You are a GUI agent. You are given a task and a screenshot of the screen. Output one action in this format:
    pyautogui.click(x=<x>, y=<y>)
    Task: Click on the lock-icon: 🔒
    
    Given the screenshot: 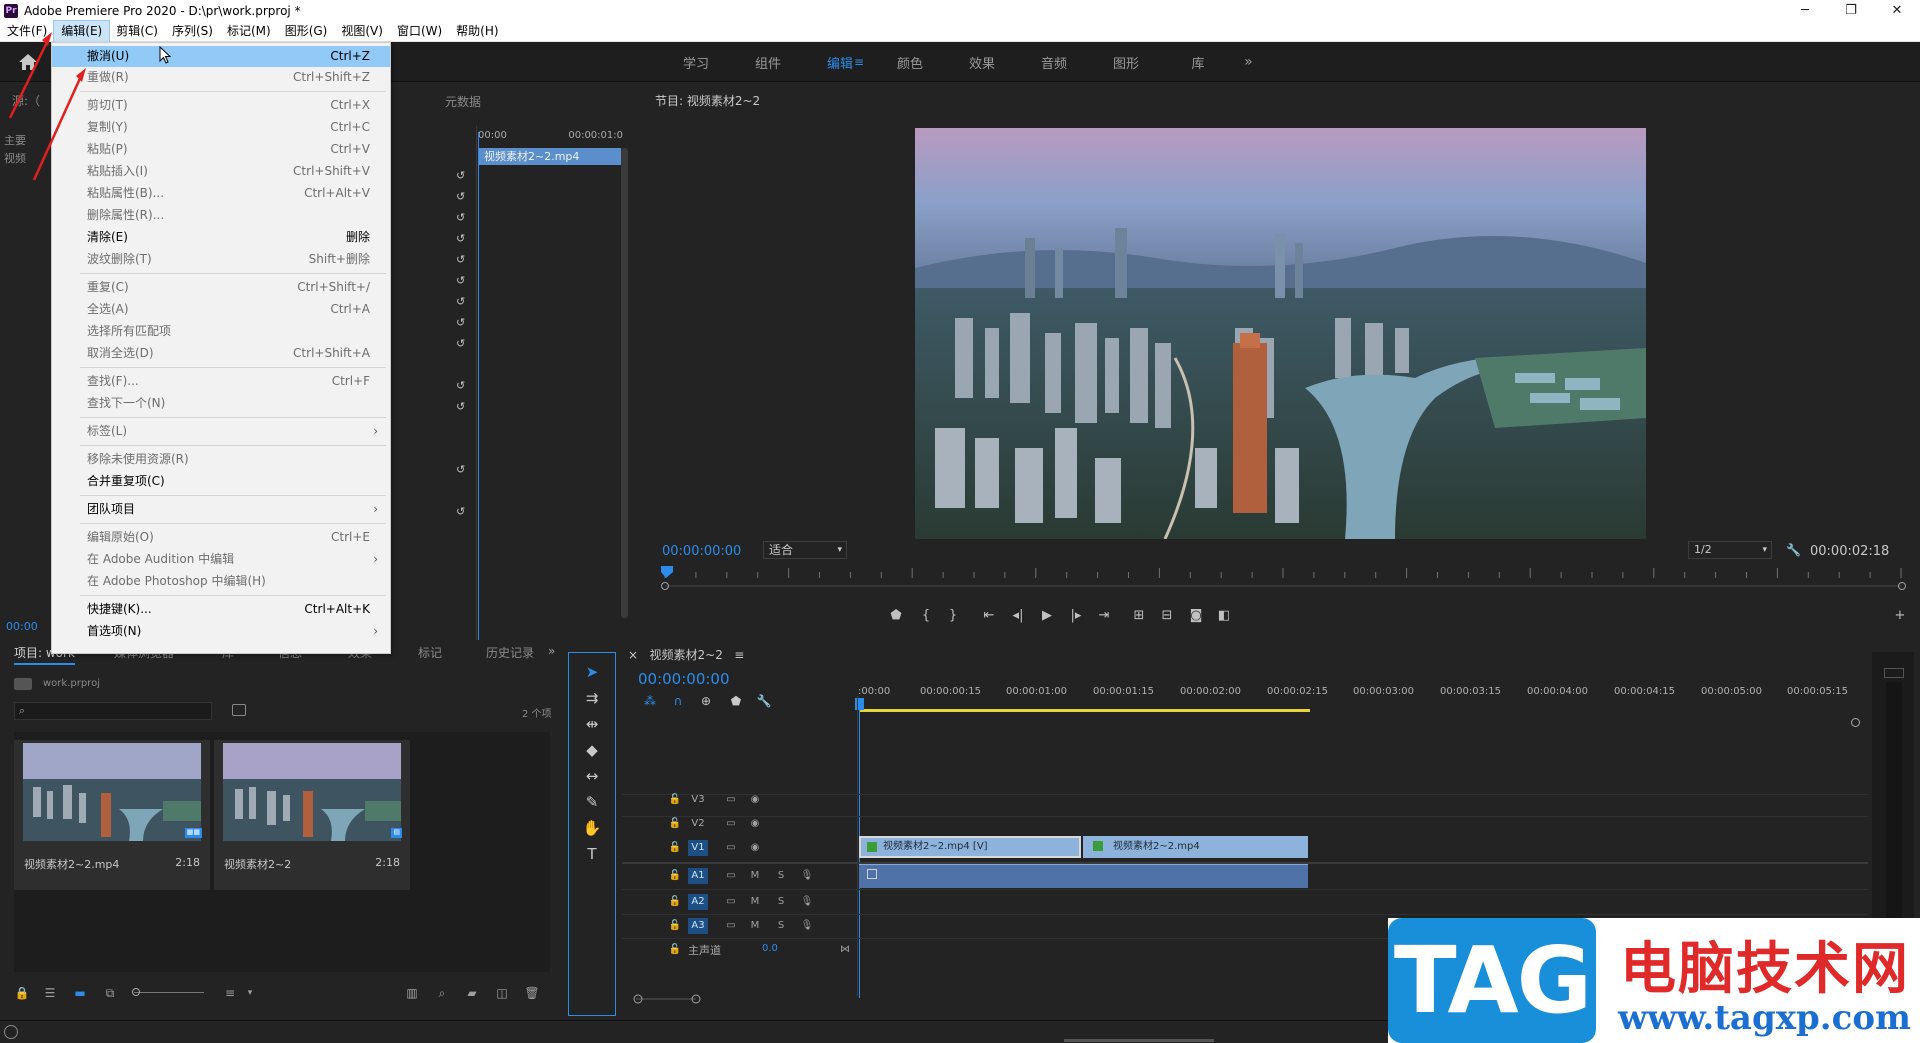 What is the action you would take?
    pyautogui.click(x=22, y=993)
    